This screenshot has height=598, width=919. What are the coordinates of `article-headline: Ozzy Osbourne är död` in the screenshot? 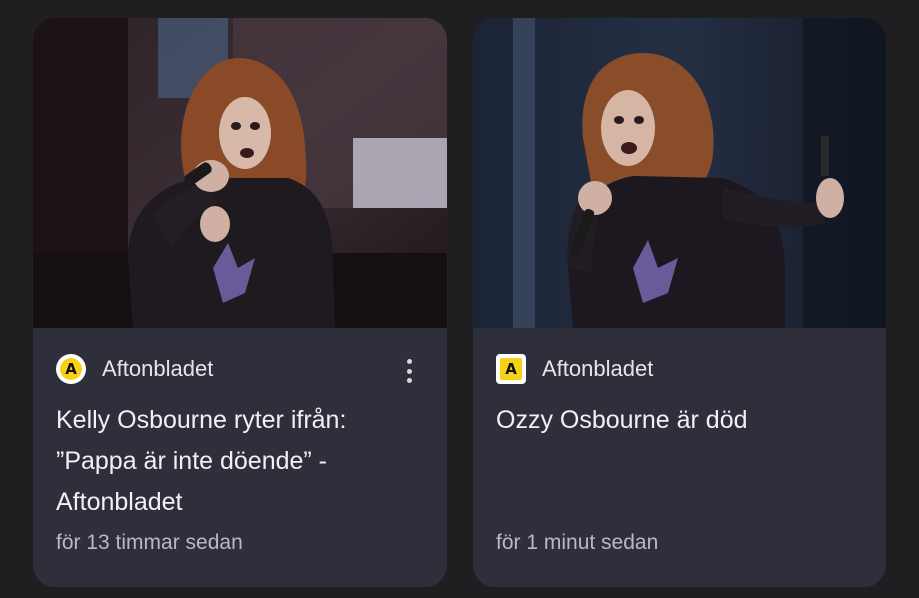 It's located at (677, 420).